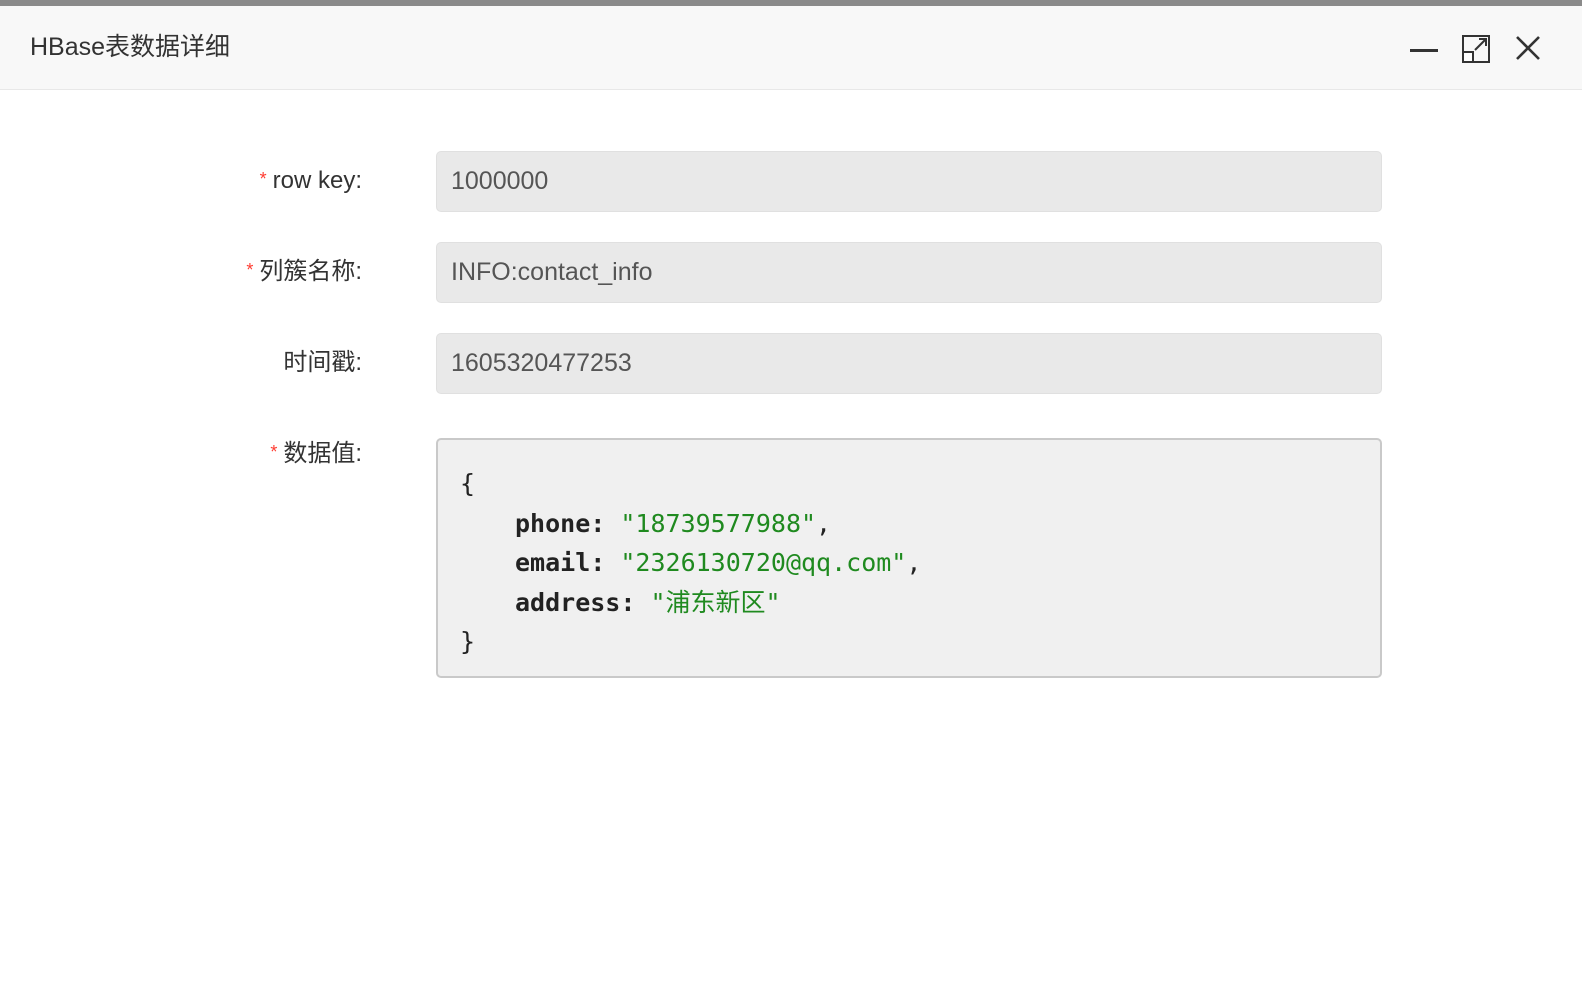 This screenshot has width=1582, height=982. Describe the element at coordinates (310, 271) in the screenshot. I see `column-family-label-text: 列簇名称:` at that location.